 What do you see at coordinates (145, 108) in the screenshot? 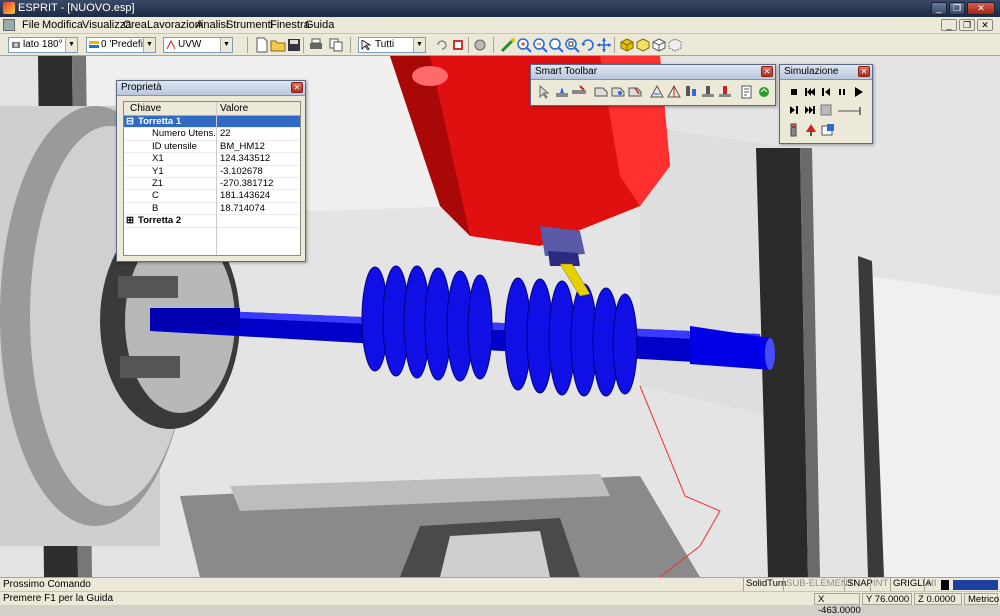
I see `column-header-key: Chiave` at bounding box center [145, 108].